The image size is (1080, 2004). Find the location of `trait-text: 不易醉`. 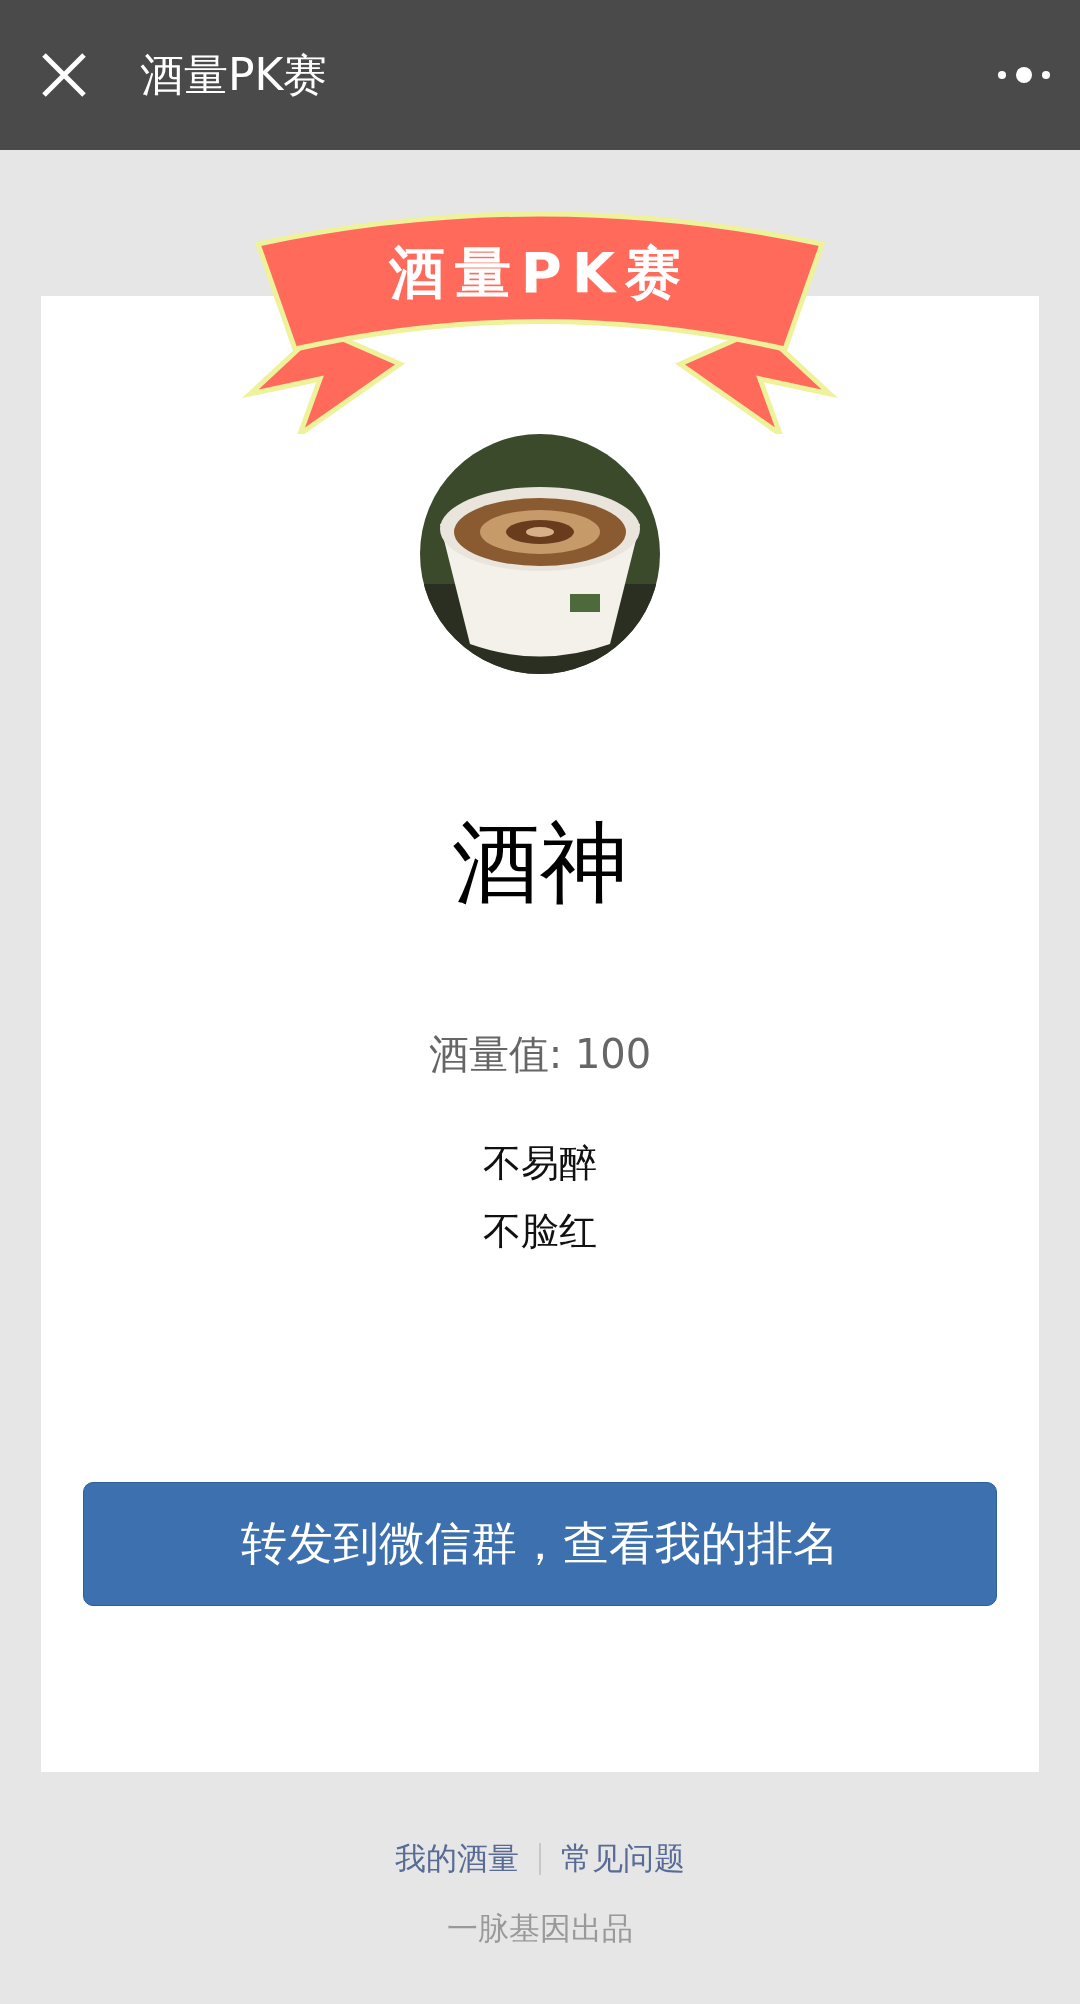

trait-text: 不易醉 is located at coordinates (540, 1163).